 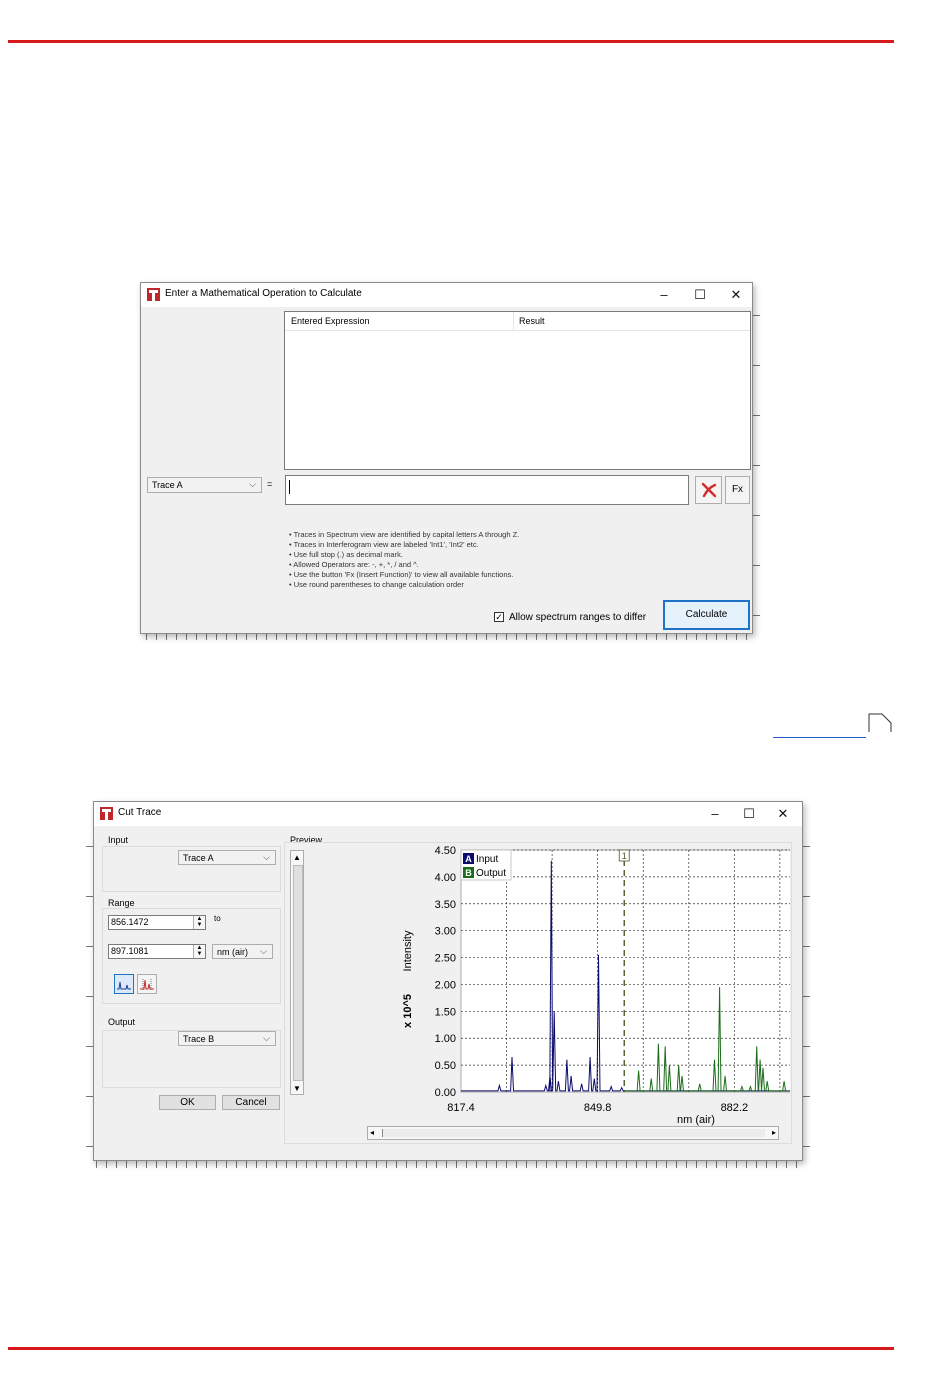 I want to click on ruler-ticks-bottom, so click(x=450, y=1164).